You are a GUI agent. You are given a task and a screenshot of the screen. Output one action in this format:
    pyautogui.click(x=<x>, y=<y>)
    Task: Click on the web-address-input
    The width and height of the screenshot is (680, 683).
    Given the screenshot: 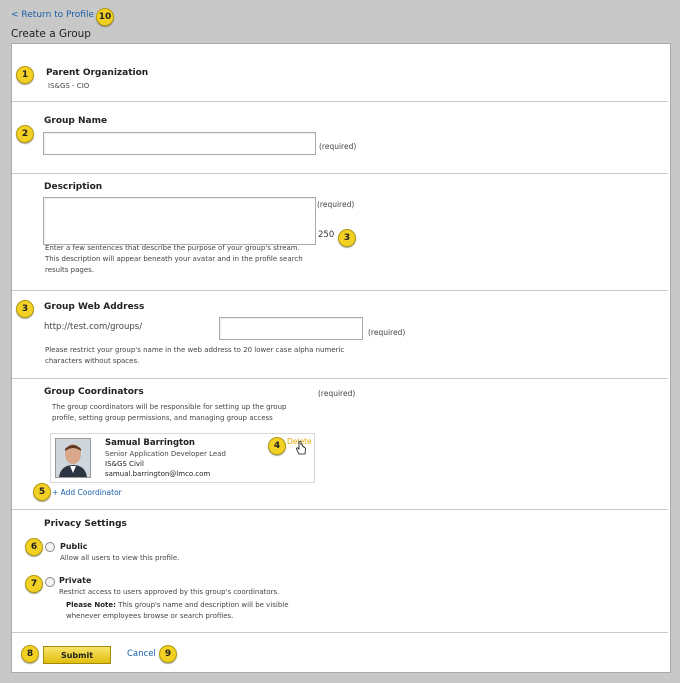 What is the action you would take?
    pyautogui.click(x=291, y=328)
    